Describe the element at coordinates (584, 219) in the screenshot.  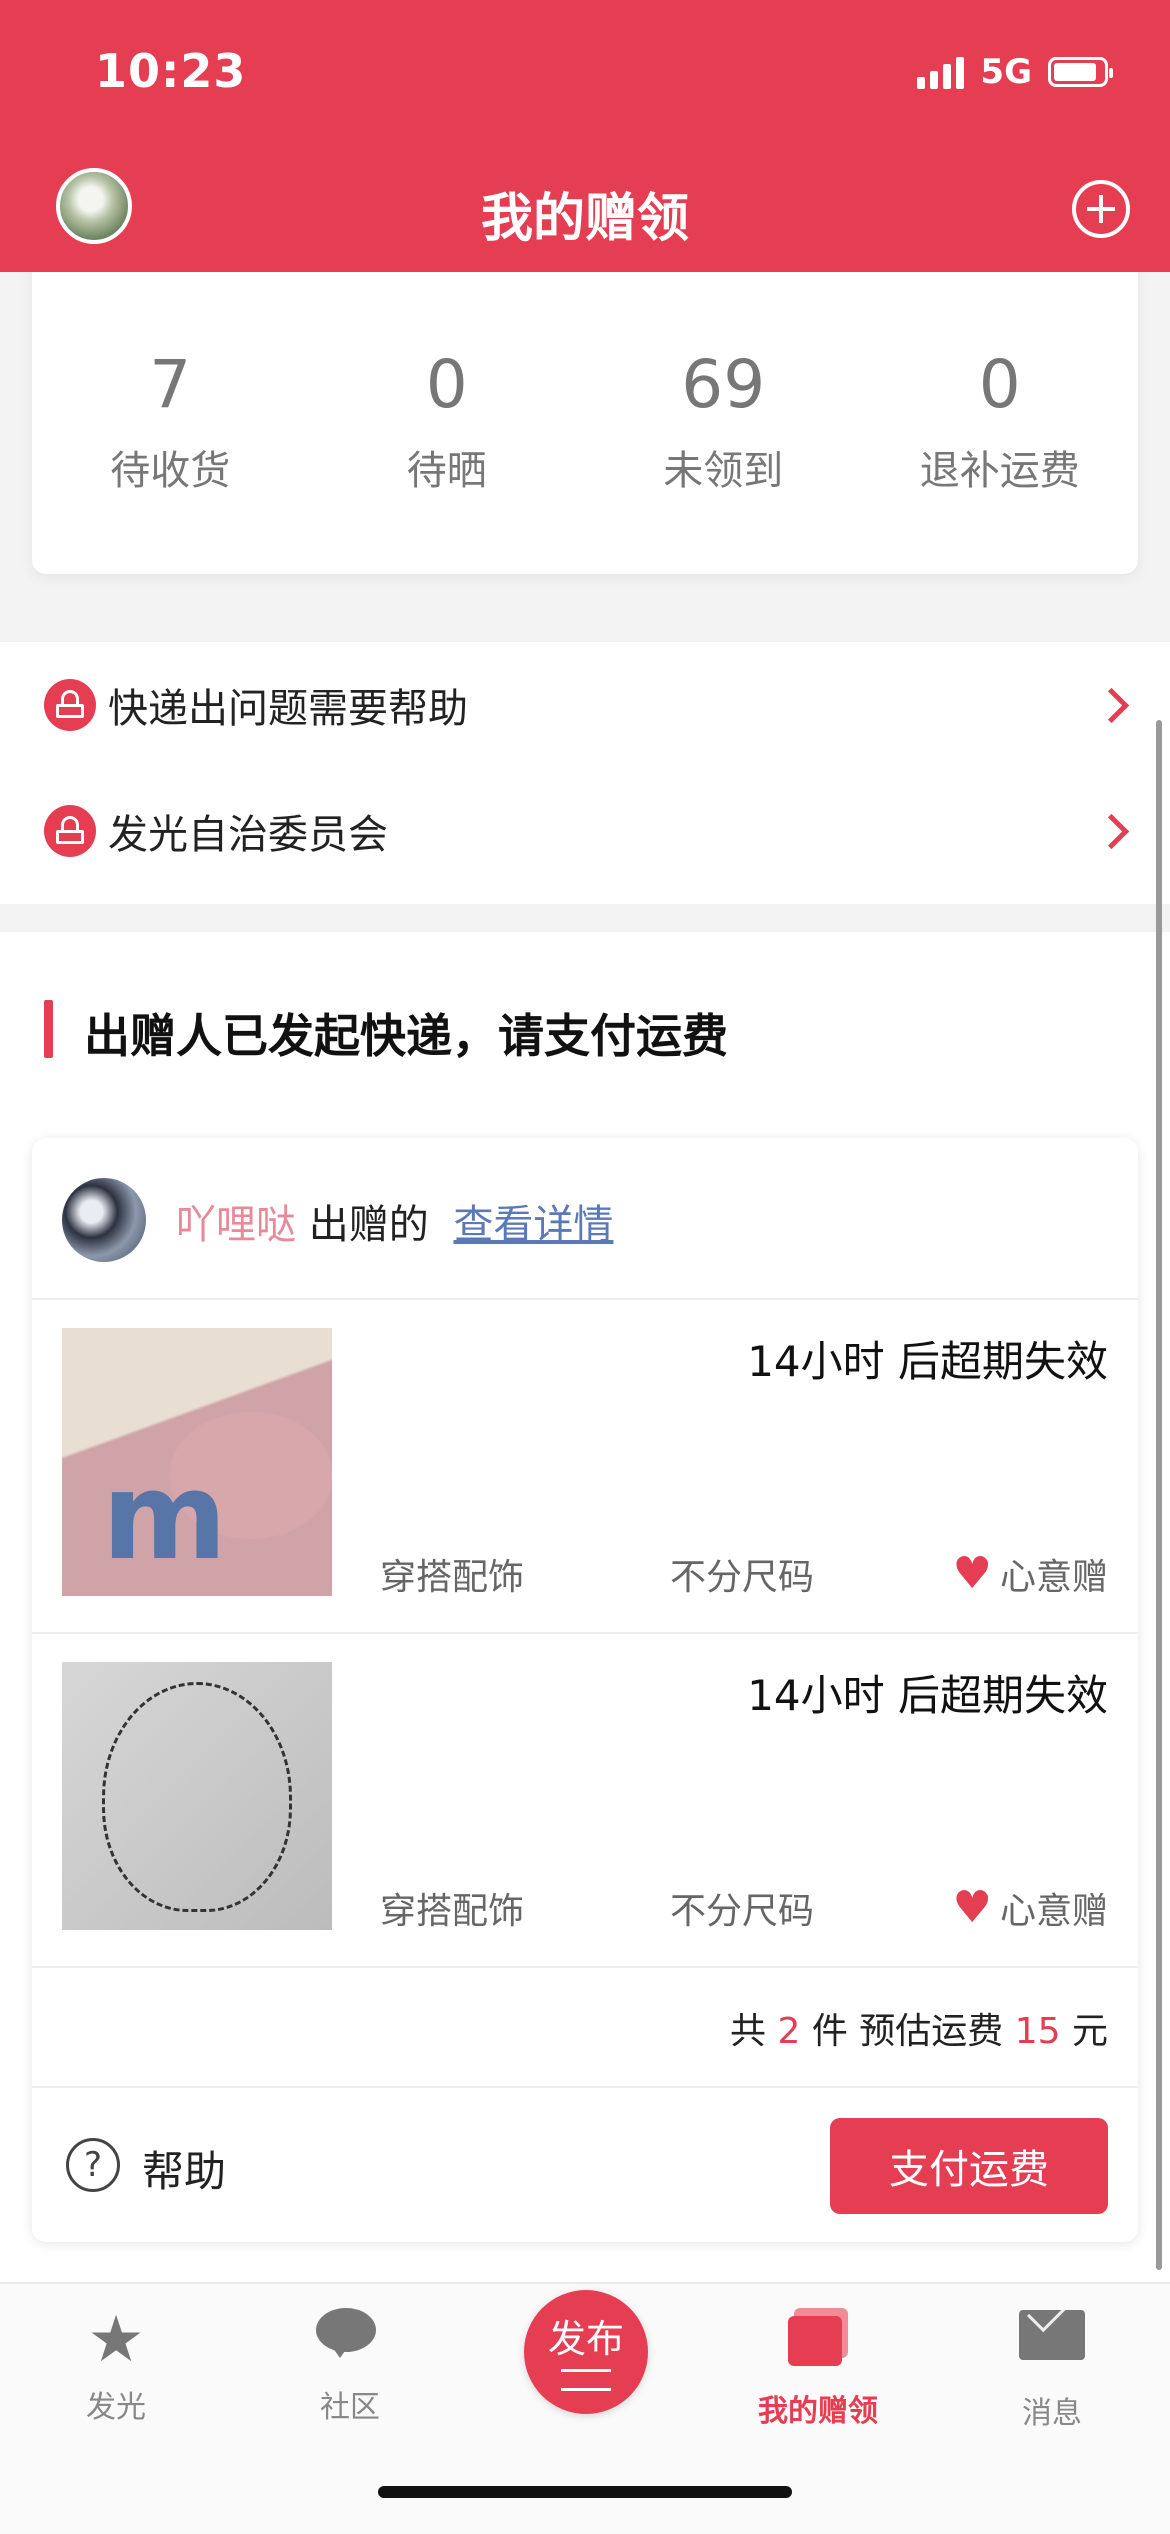
I see `page-title: 我的赠领` at that location.